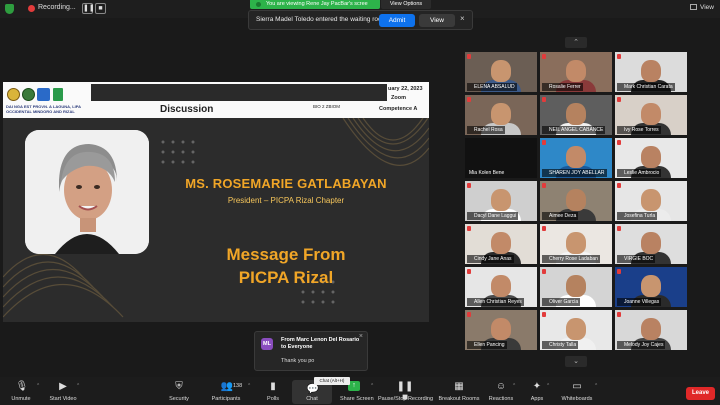  I want to click on participant-tile: Aimee Deza, so click(576, 201).